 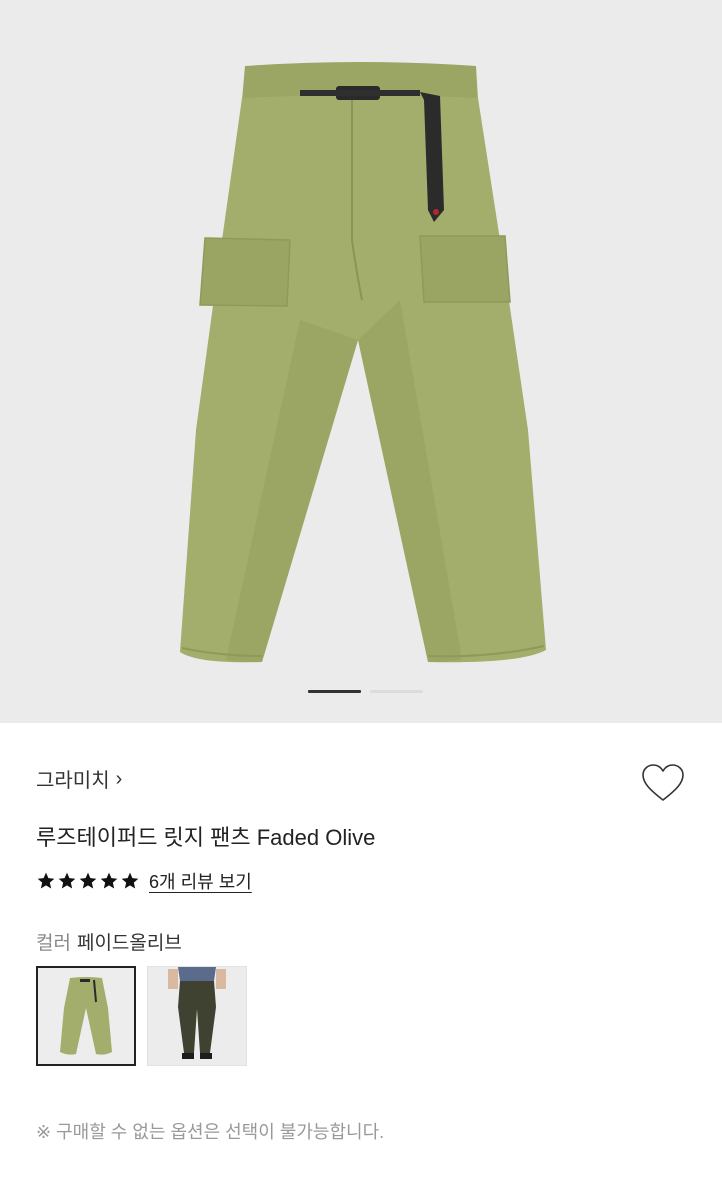 What do you see at coordinates (129, 943) in the screenshot?
I see `color-selected-value: 페이드올리브` at bounding box center [129, 943].